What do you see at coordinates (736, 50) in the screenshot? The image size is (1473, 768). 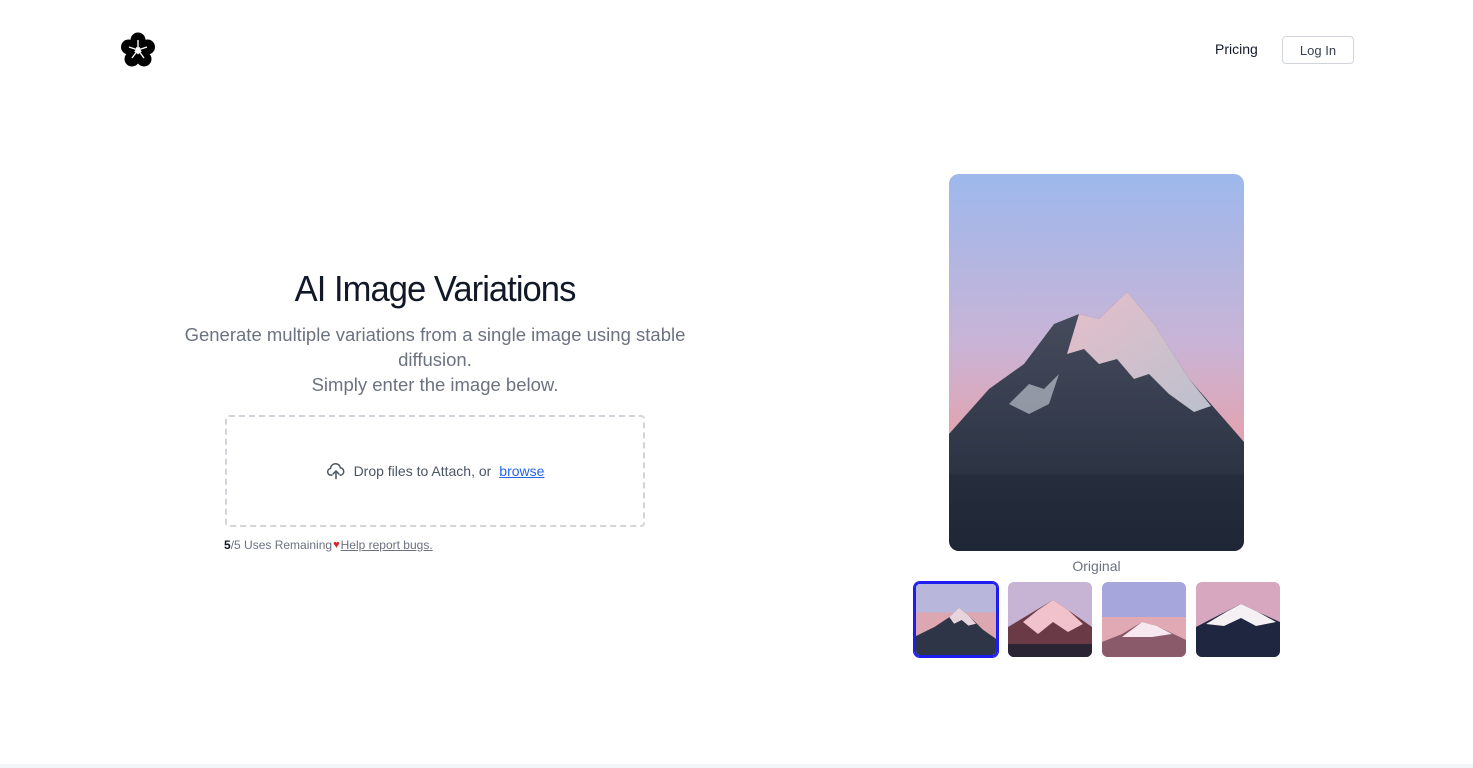 I see `header: Pricing Log In` at bounding box center [736, 50].